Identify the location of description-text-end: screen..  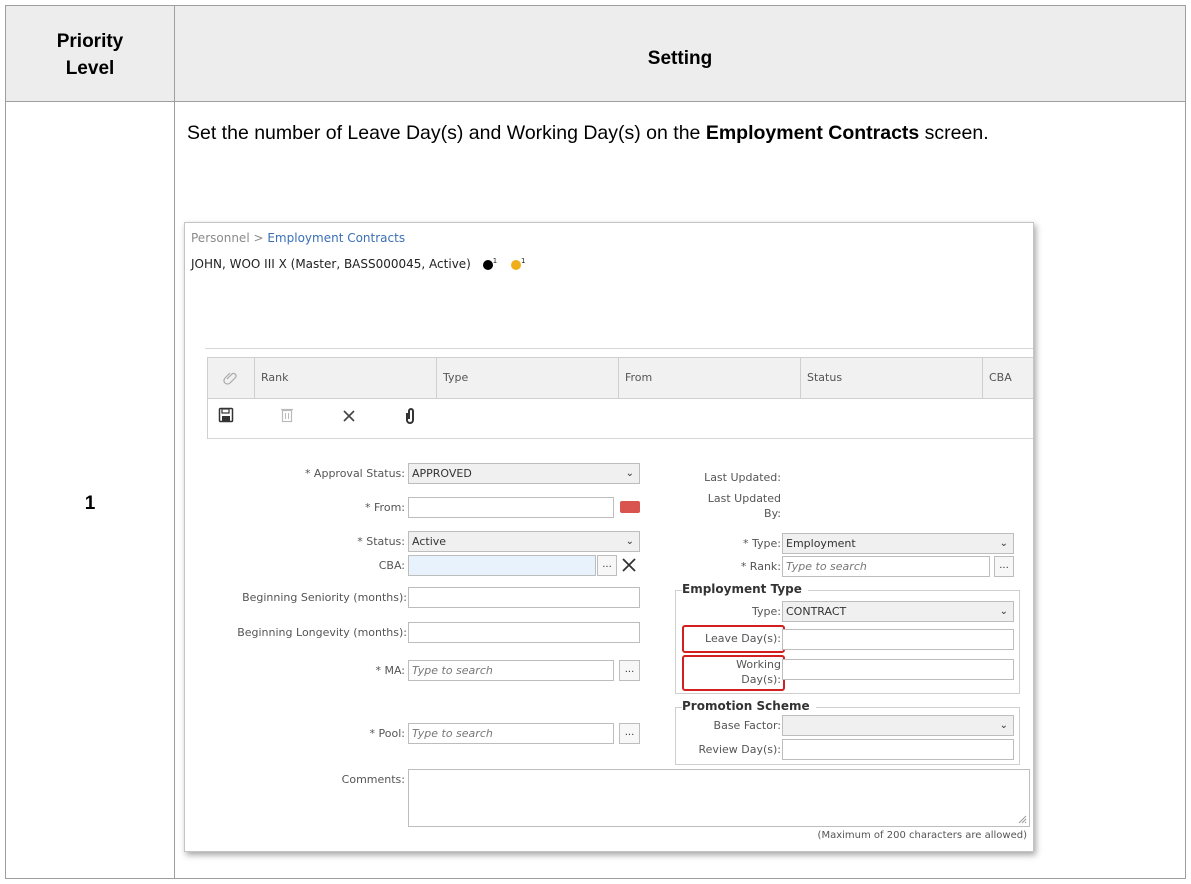
(954, 133).